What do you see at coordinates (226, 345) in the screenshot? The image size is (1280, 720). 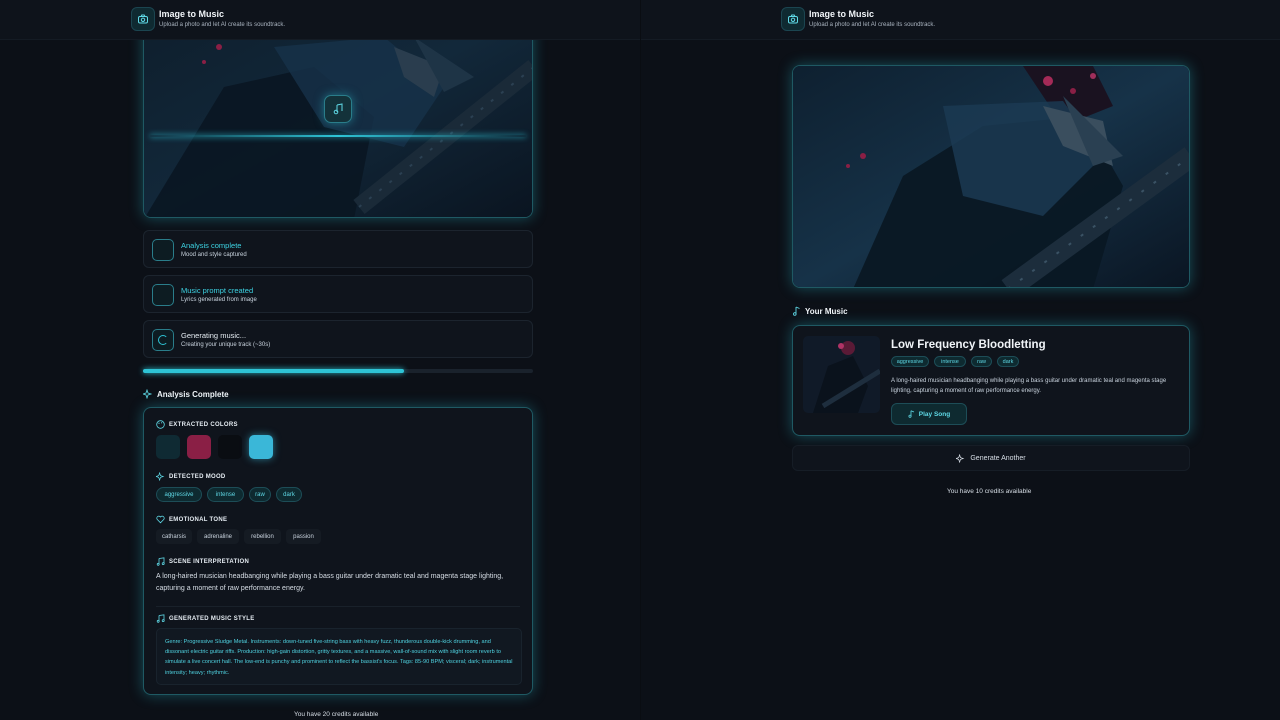 I see `step-subtitle: Creating your unique track (~30s)` at bounding box center [226, 345].